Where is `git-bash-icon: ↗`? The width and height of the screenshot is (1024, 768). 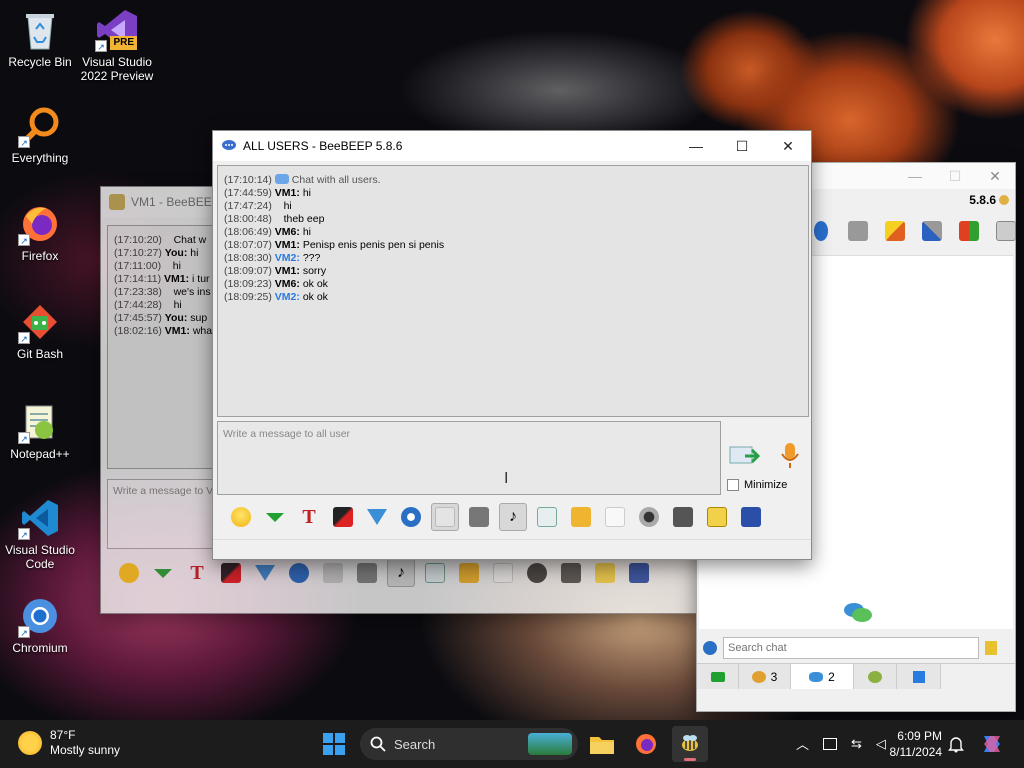 git-bash-icon: ↗ is located at coordinates (40, 322).